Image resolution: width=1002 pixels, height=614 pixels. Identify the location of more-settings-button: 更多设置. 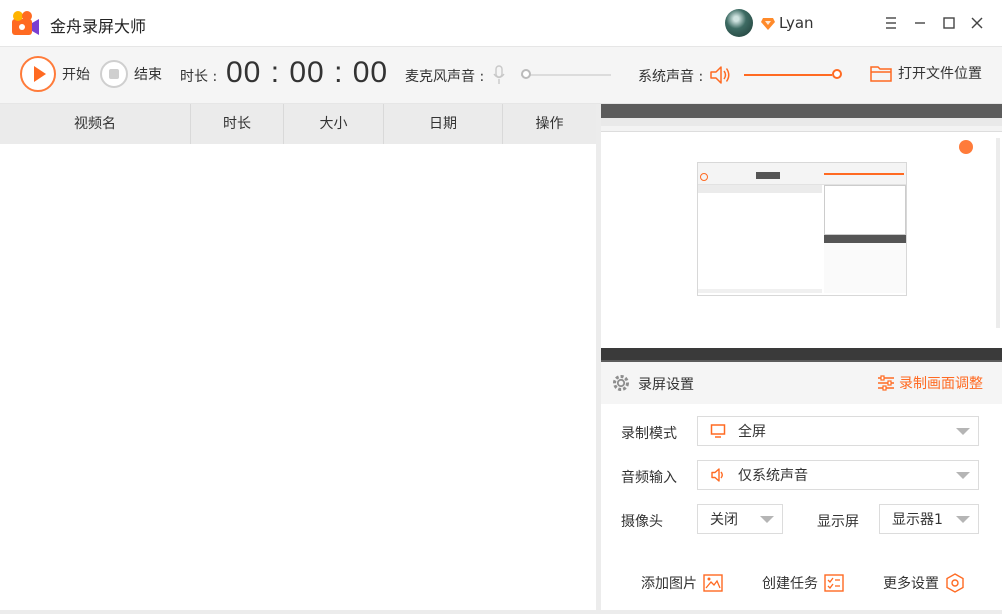
(924, 583).